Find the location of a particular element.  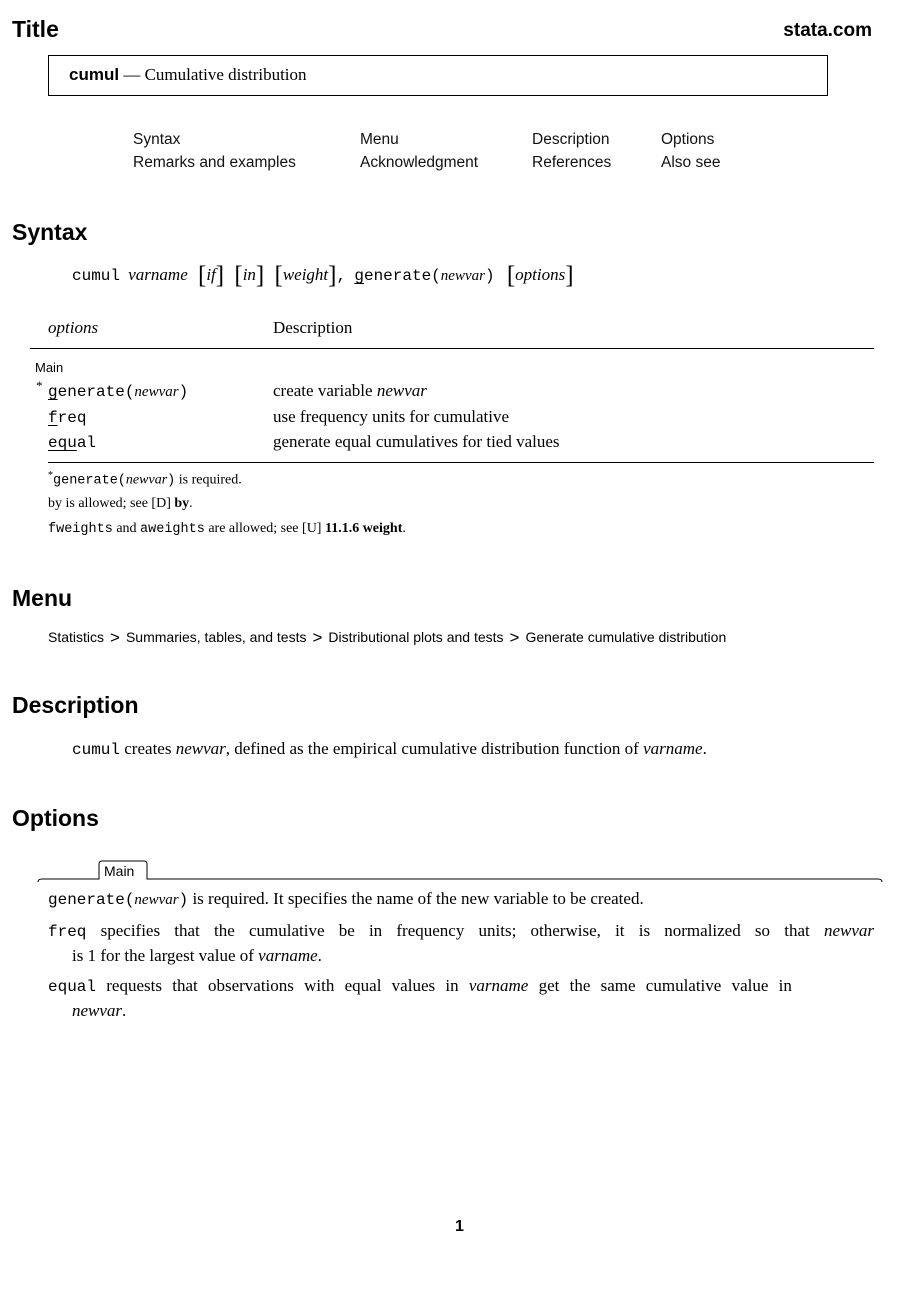

opt-cmd: equal is located at coordinates (72, 987).